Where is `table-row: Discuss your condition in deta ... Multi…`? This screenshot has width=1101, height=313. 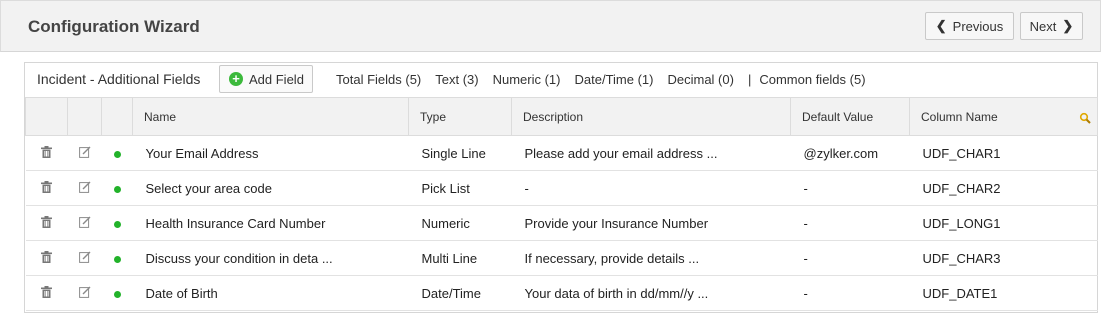
table-row: Discuss your condition in deta ... Multi… is located at coordinates (561, 258).